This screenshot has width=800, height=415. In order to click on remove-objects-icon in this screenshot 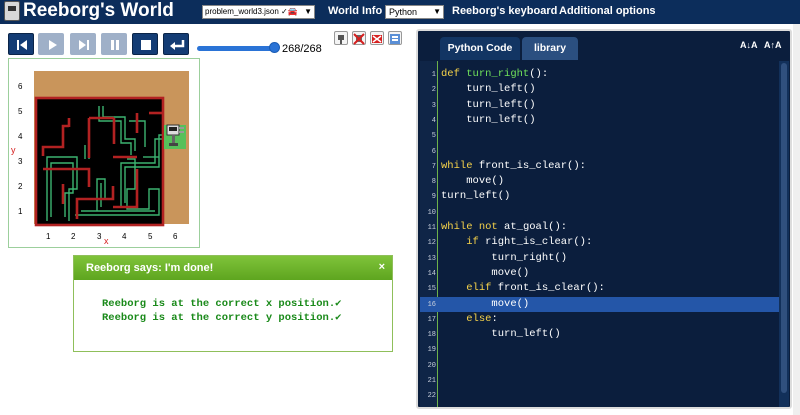, I will do `click(377, 38)`.